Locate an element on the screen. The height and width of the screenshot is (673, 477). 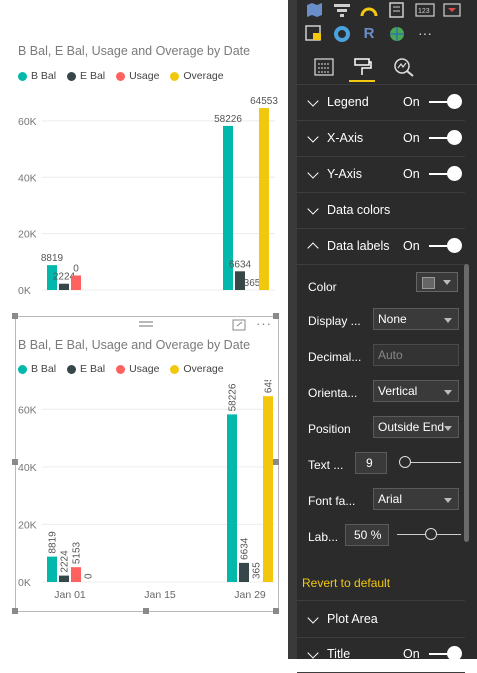
select-value: Arial is located at coordinates (390, 499).